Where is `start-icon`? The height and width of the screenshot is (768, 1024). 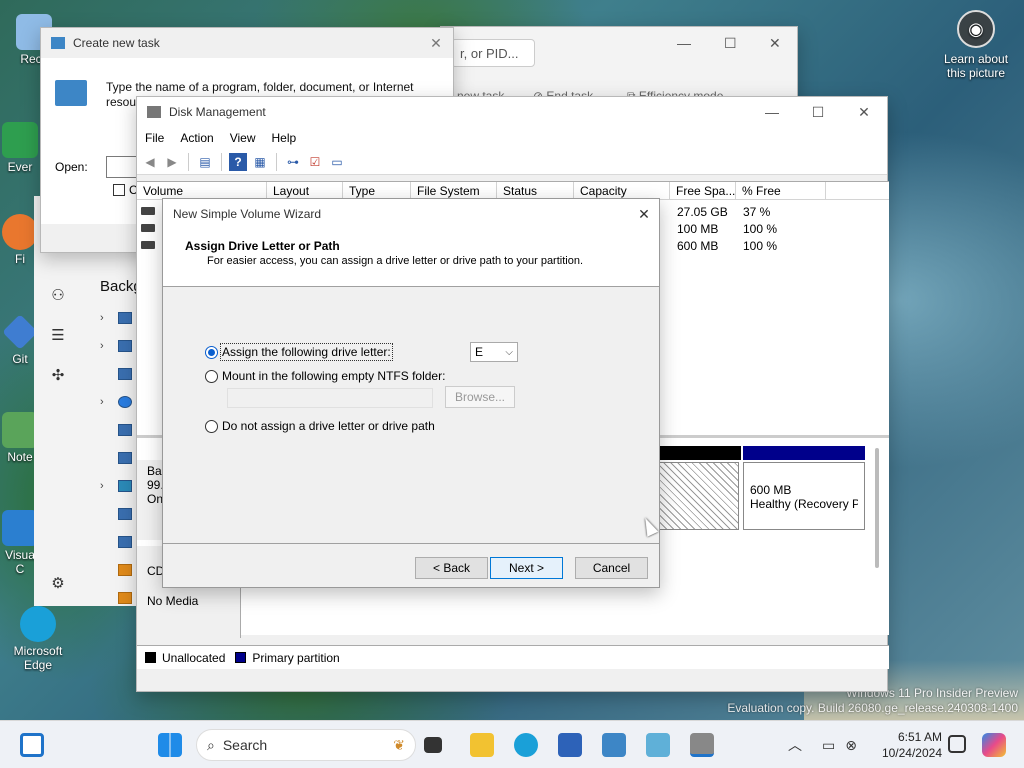 start-icon is located at coordinates (170, 745).